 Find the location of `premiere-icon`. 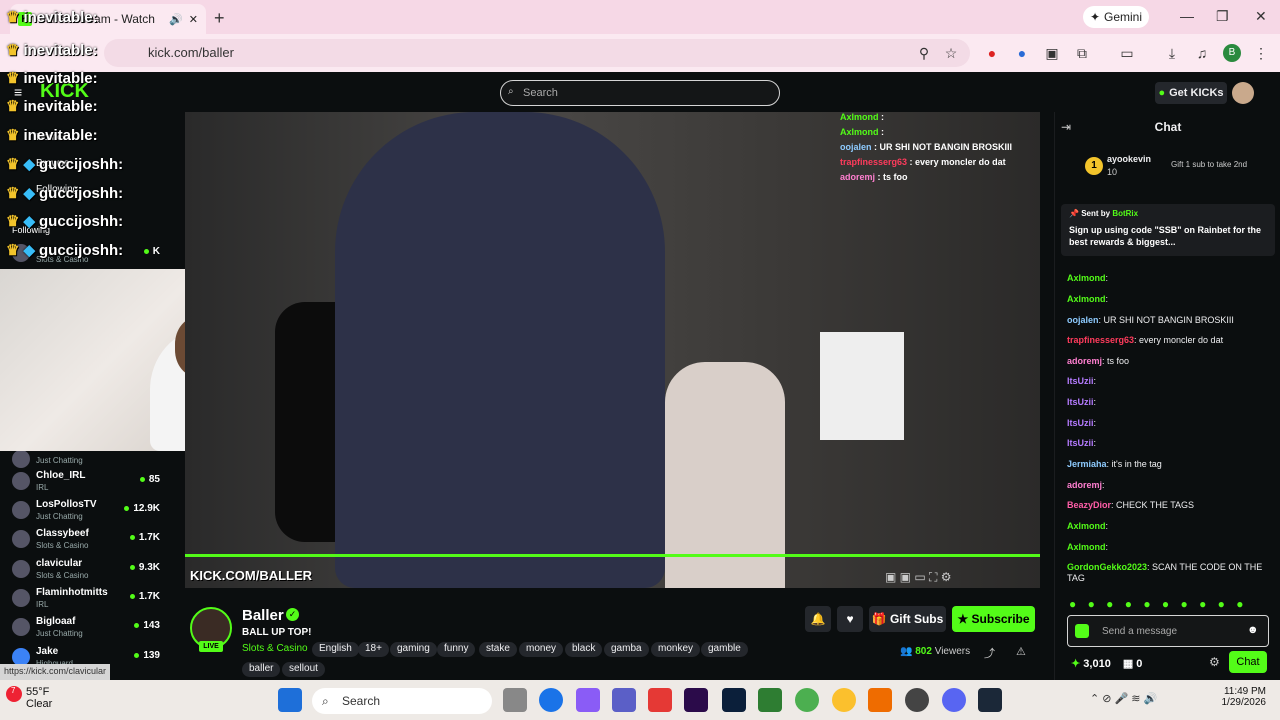

premiere-icon is located at coordinates (696, 700).